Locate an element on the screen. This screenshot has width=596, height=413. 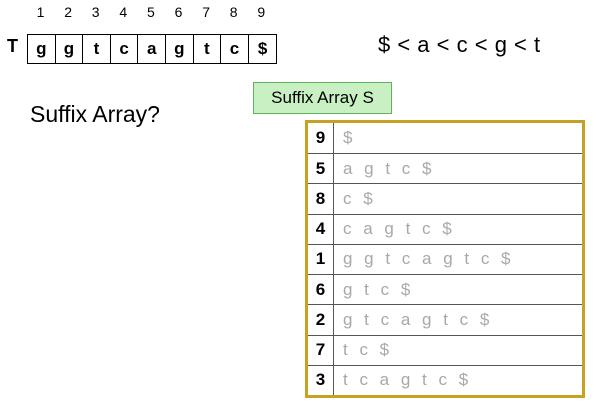
suffix-index: 9 is located at coordinates (321, 138).